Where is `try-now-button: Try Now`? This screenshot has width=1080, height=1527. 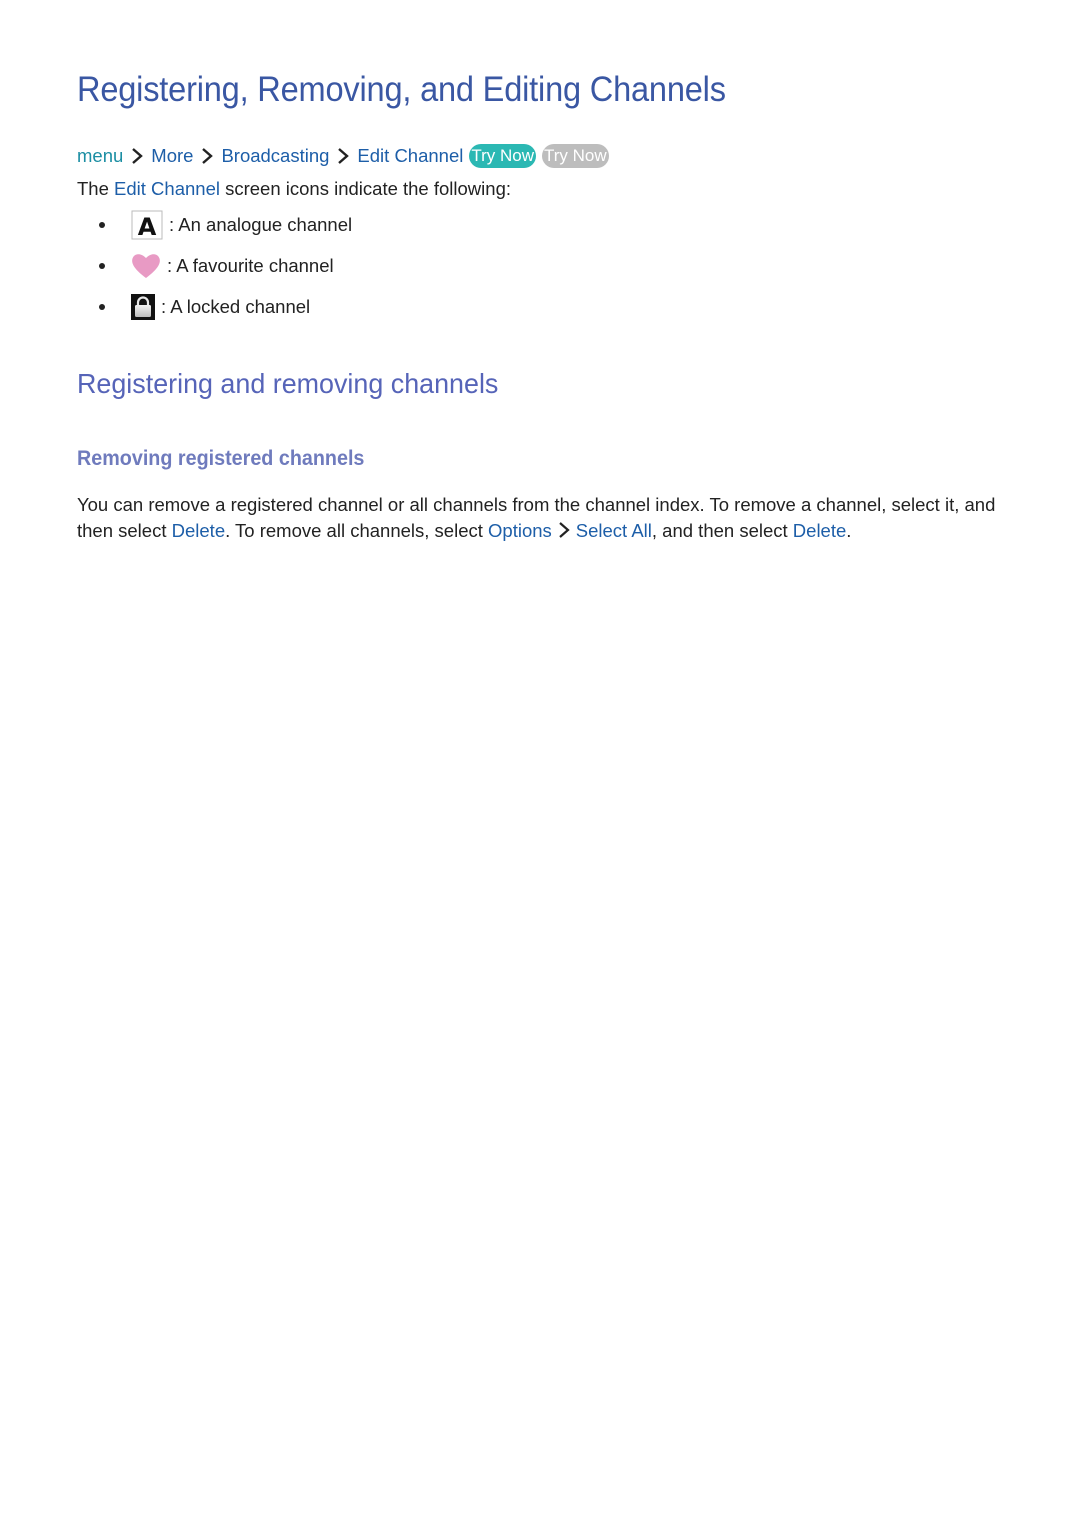 try-now-button: Try Now is located at coordinates (503, 156).